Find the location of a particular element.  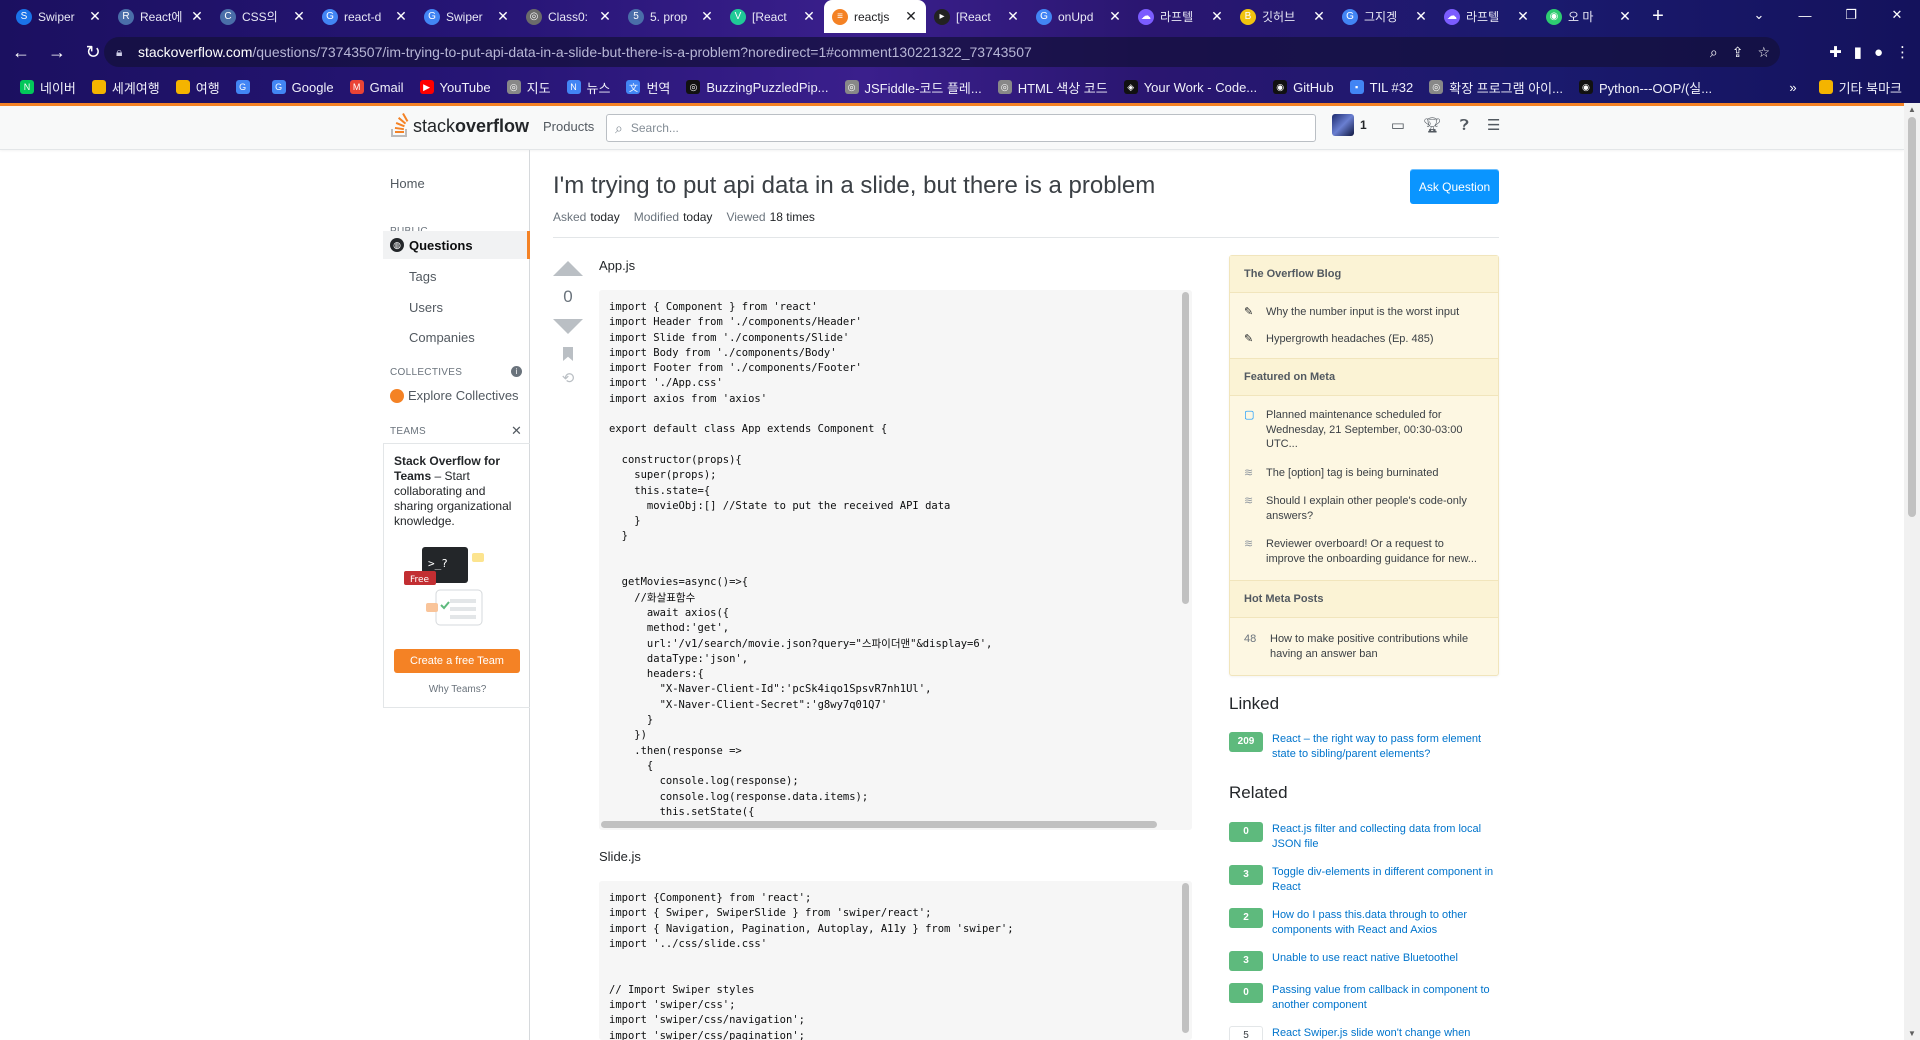

code-horizontal-scrollbar is located at coordinates (879, 824).